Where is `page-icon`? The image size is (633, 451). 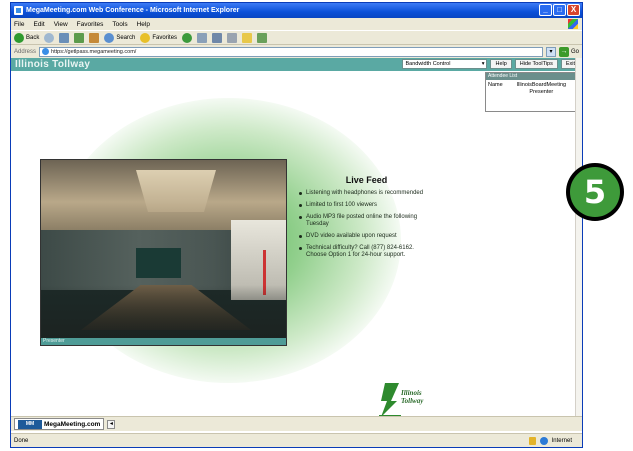 page-icon is located at coordinates (46, 51).